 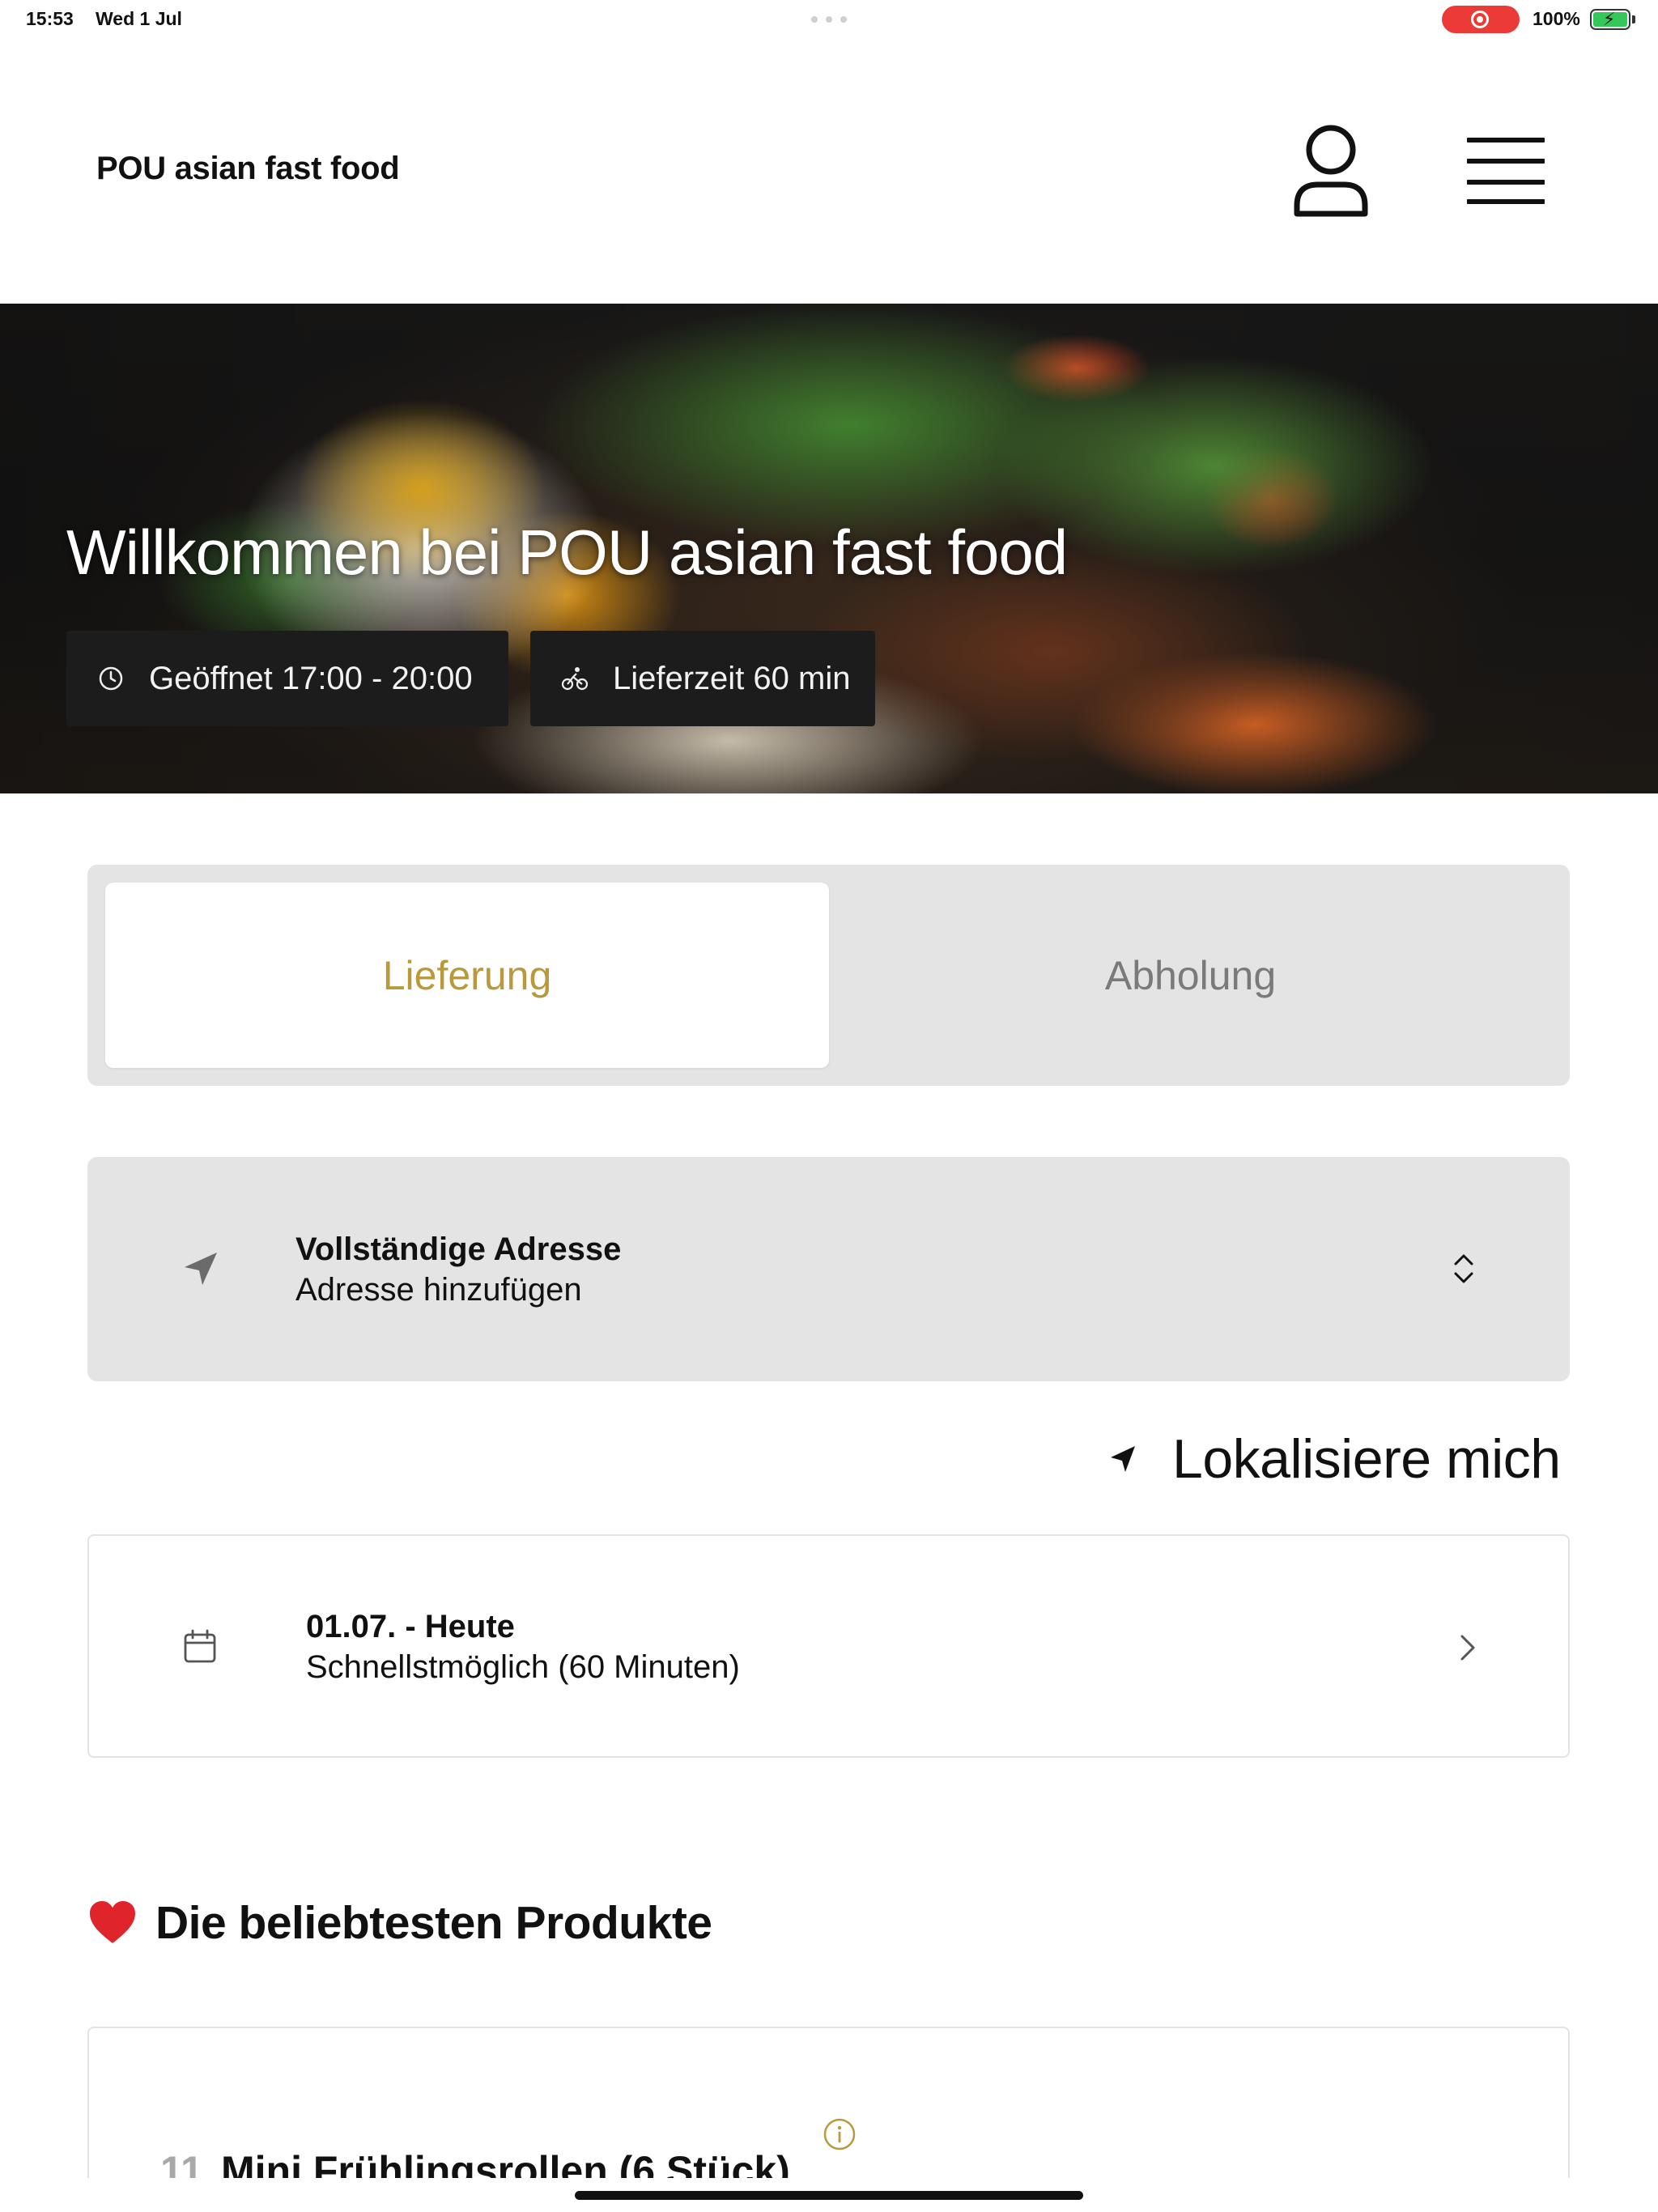 I want to click on delivery-time-badge: Lieferzeit 60 min, so click(x=702, y=678).